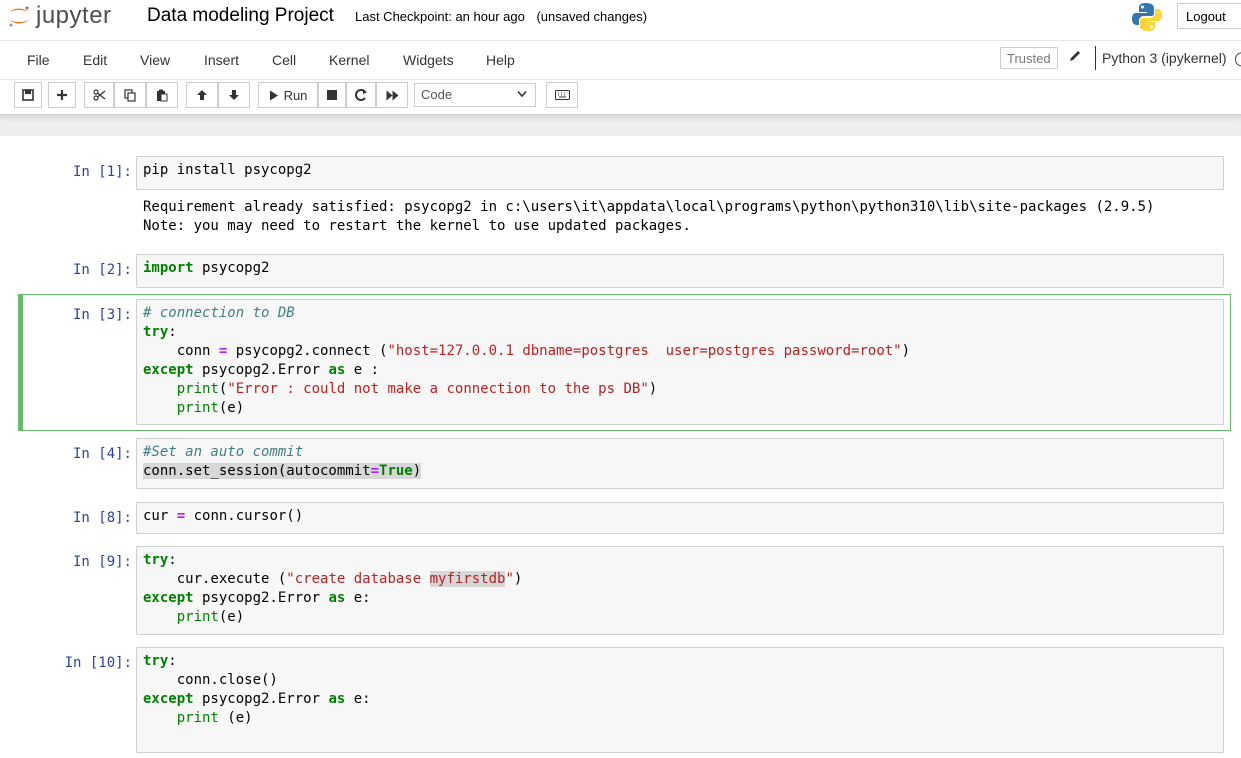  What do you see at coordinates (1147, 17) in the screenshot?
I see `python-logo-icon` at bounding box center [1147, 17].